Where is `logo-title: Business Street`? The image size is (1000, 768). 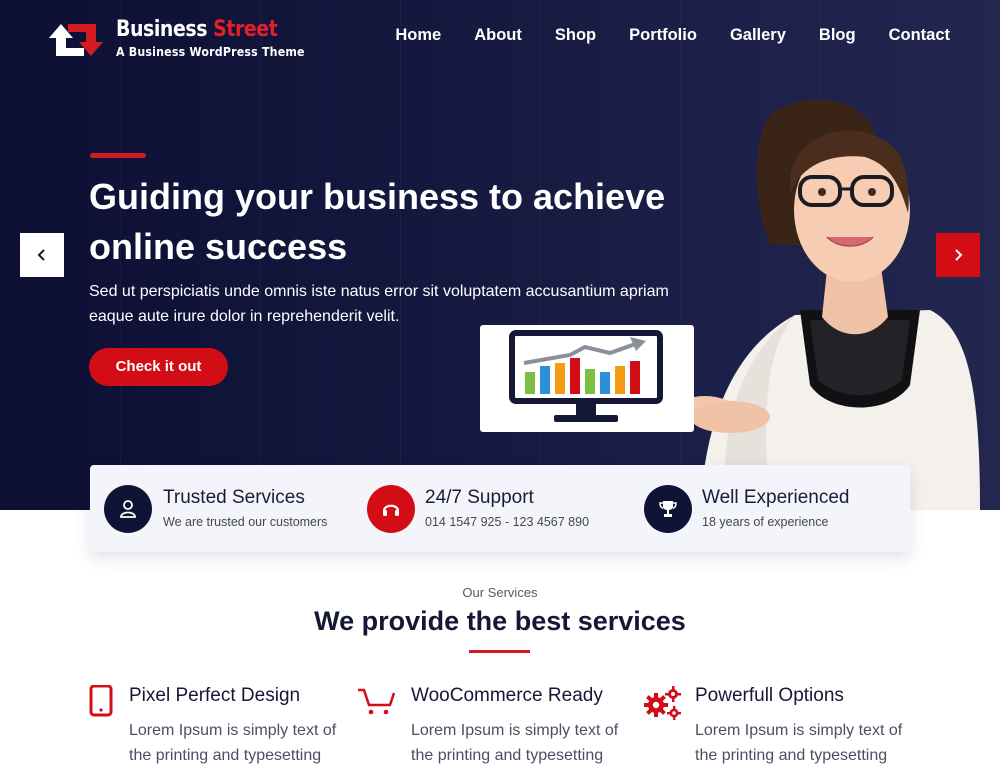 logo-title: Business Street is located at coordinates (197, 29).